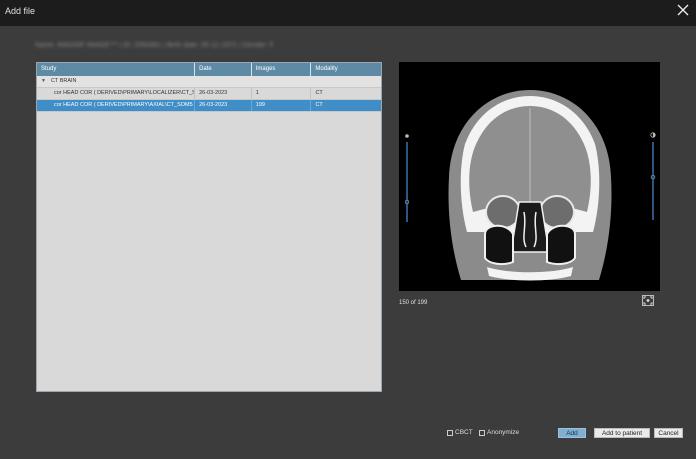 The width and height of the screenshot is (696, 459). What do you see at coordinates (43, 81) in the screenshot?
I see `collapse-caret-icon: ▼` at bounding box center [43, 81].